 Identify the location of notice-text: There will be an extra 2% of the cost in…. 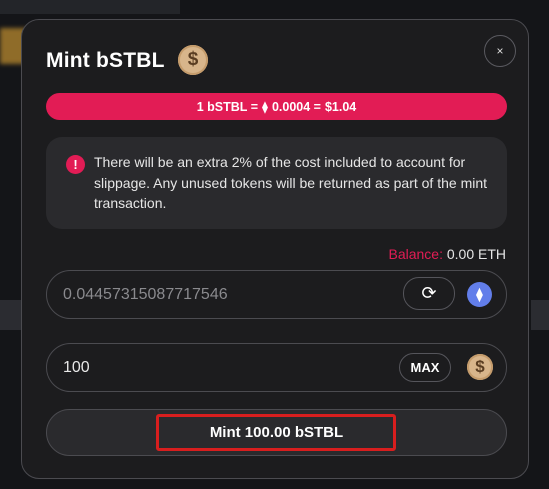
(291, 182).